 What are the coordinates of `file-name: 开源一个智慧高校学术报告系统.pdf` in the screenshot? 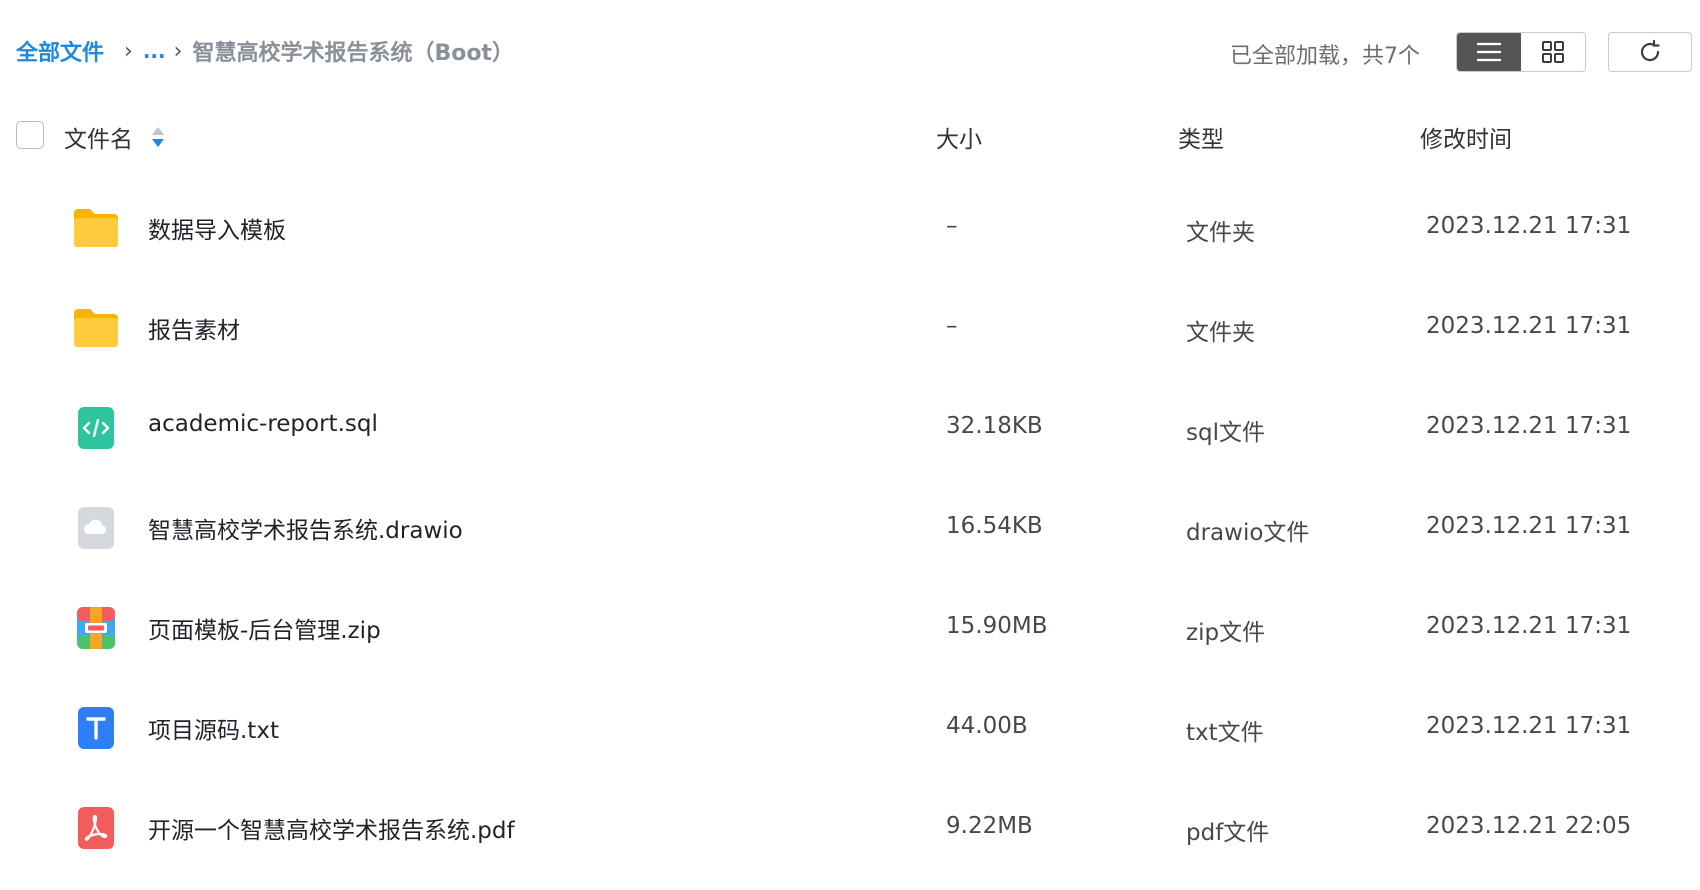 It's located at (331, 831).